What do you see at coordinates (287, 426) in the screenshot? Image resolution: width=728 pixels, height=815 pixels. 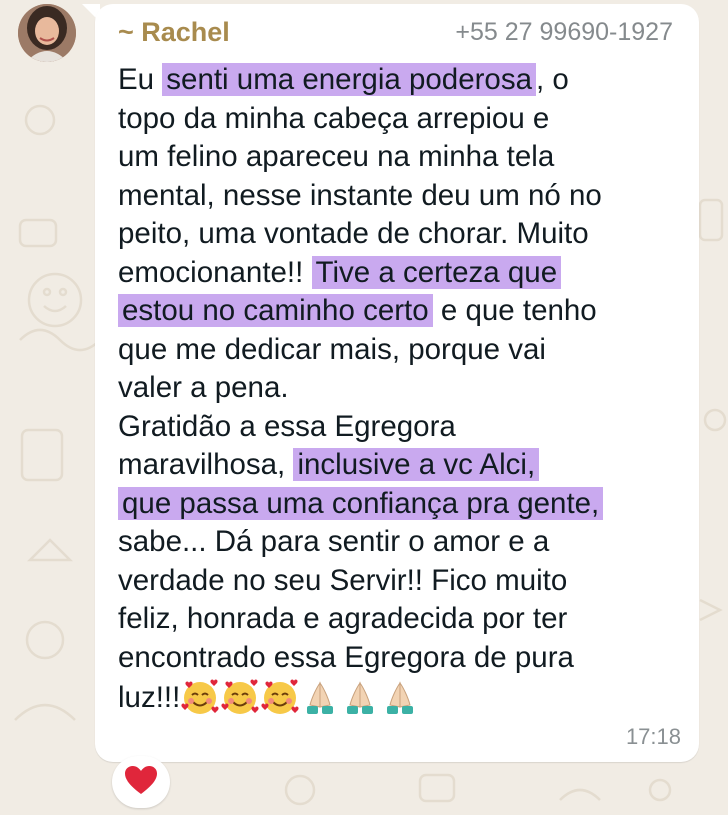 I see `message-text-segment: Gratidão a essa Egregora` at bounding box center [287, 426].